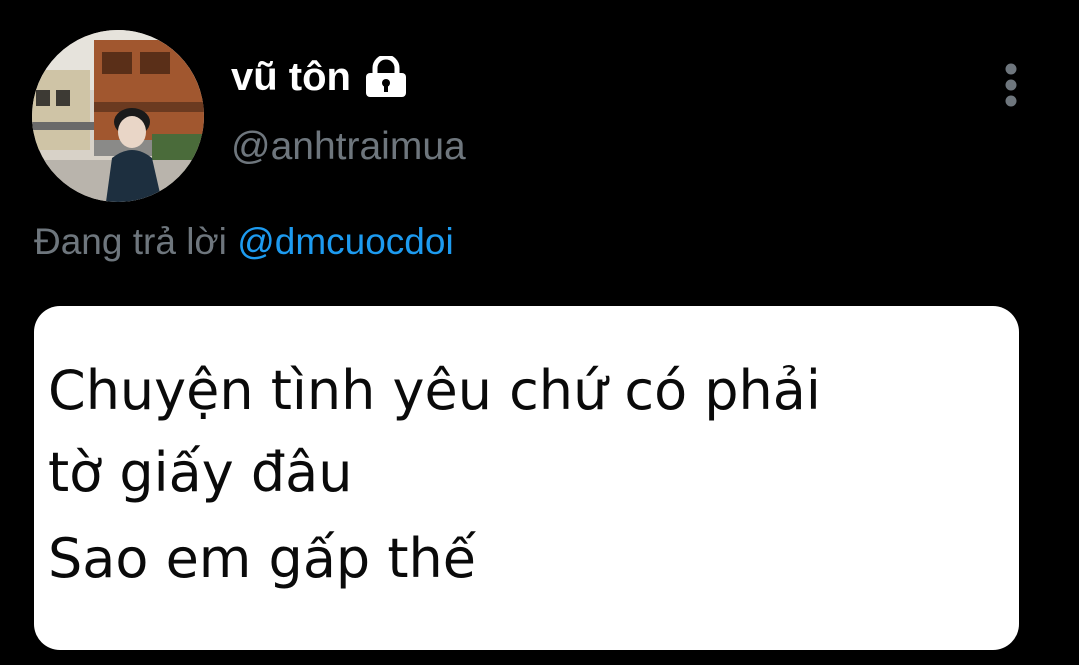 This screenshot has width=1079, height=665. I want to click on media-text-line: Chuyện tình yêu chứ có phải, so click(434, 390).